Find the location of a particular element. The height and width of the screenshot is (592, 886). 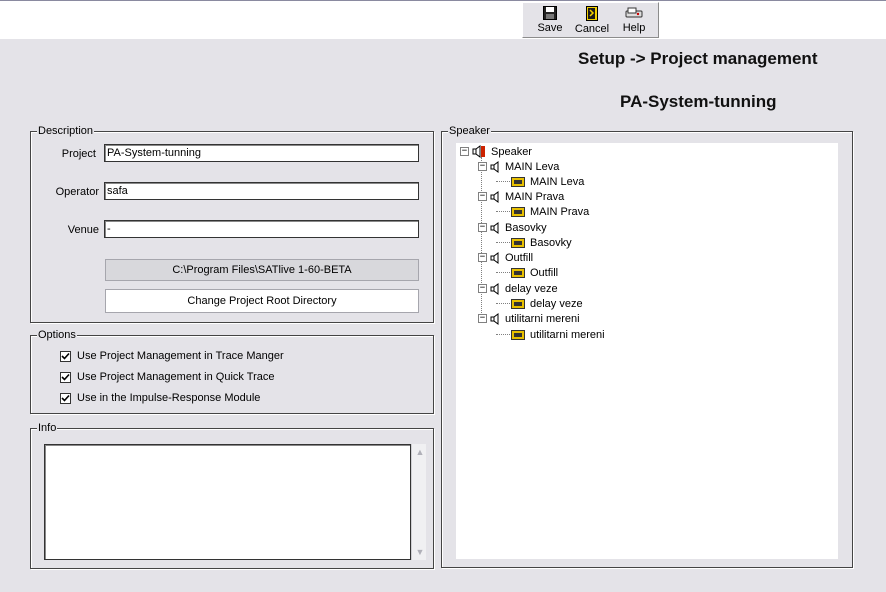

tree-node-device: Basovky is located at coordinates (534, 242).